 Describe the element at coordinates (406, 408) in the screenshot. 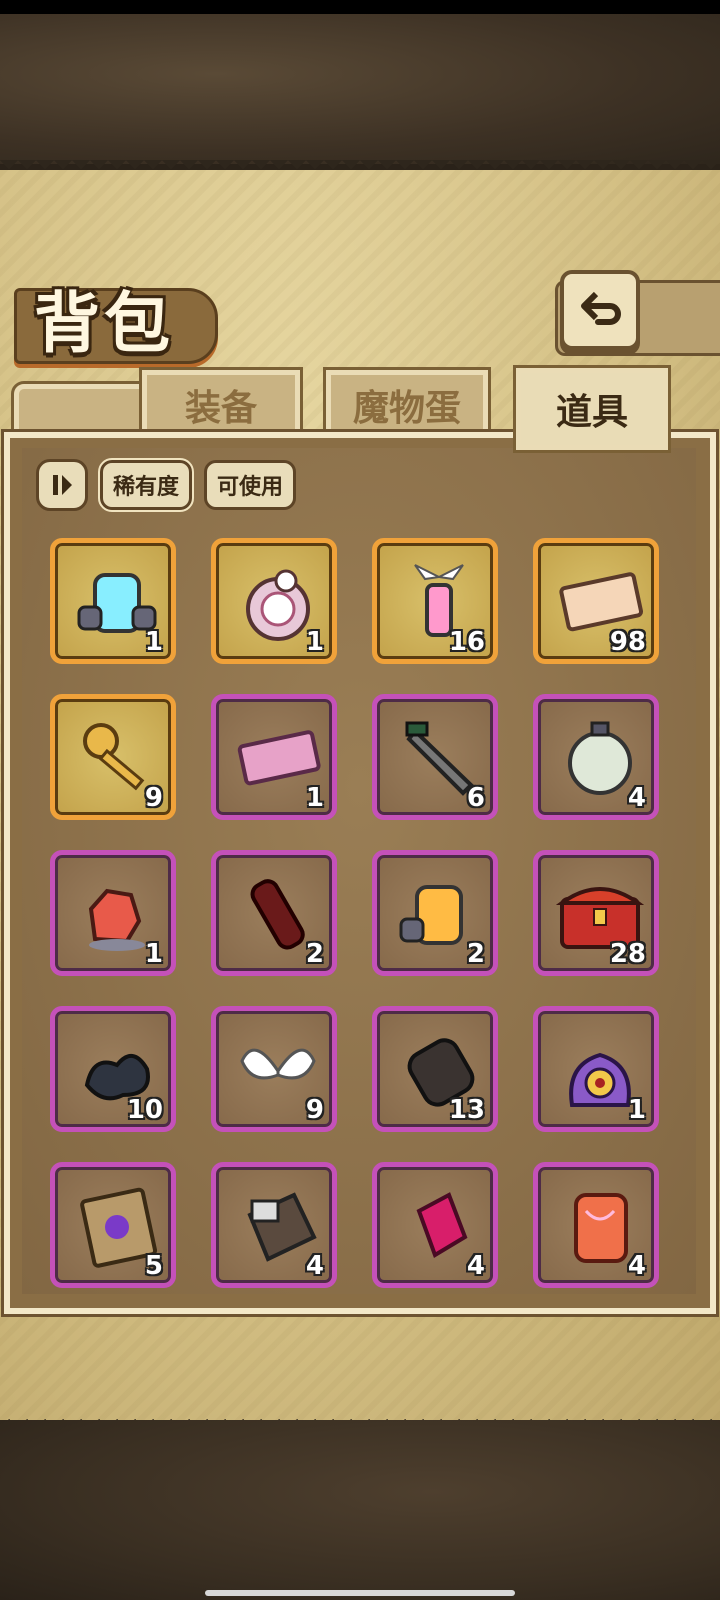

I see `tab-monster-eggs-label: 魔物蛋` at that location.